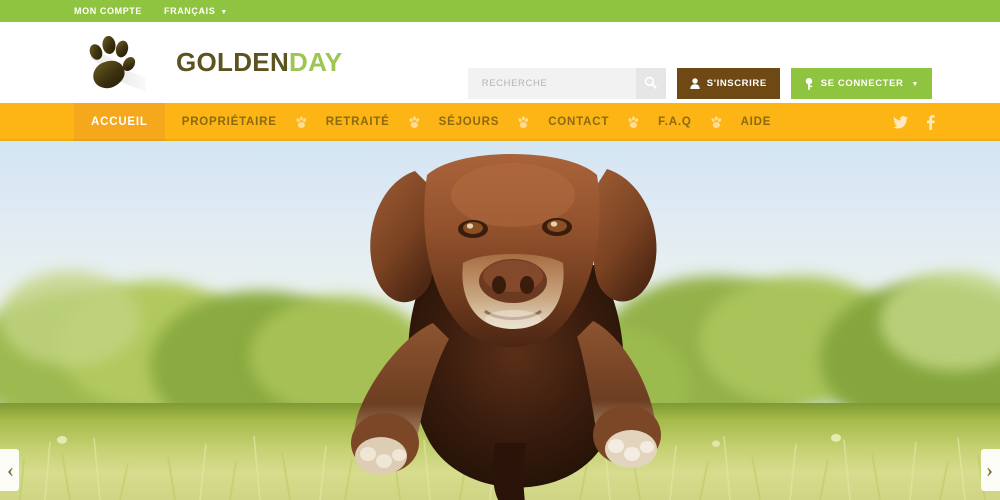 The width and height of the screenshot is (1000, 500). I want to click on topbar-link-account: MON COMPTE, so click(108, 11).